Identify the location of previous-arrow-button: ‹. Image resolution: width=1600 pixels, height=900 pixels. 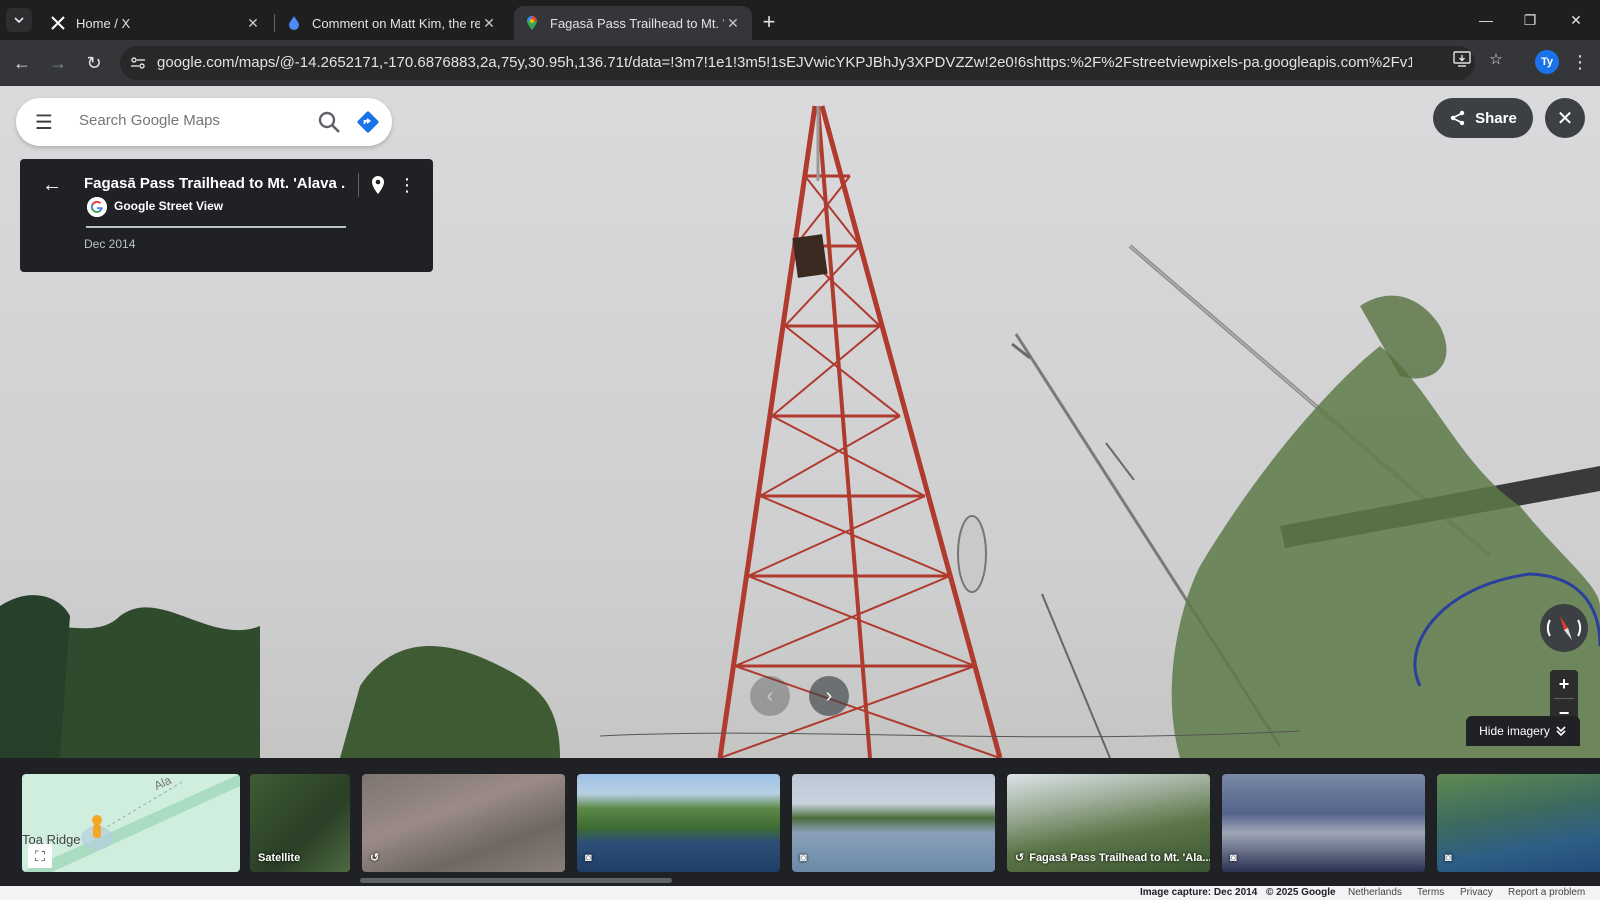
(770, 696).